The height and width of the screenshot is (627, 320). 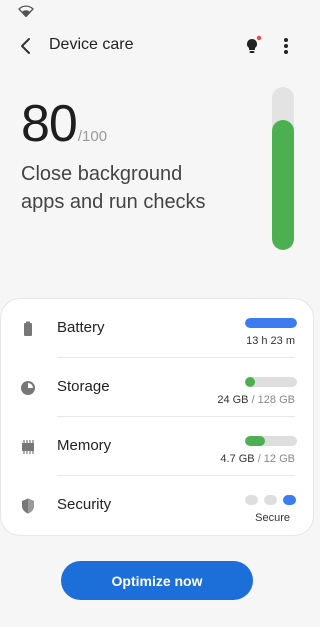 I want to click on score-display: 80/100, so click(x=64, y=124).